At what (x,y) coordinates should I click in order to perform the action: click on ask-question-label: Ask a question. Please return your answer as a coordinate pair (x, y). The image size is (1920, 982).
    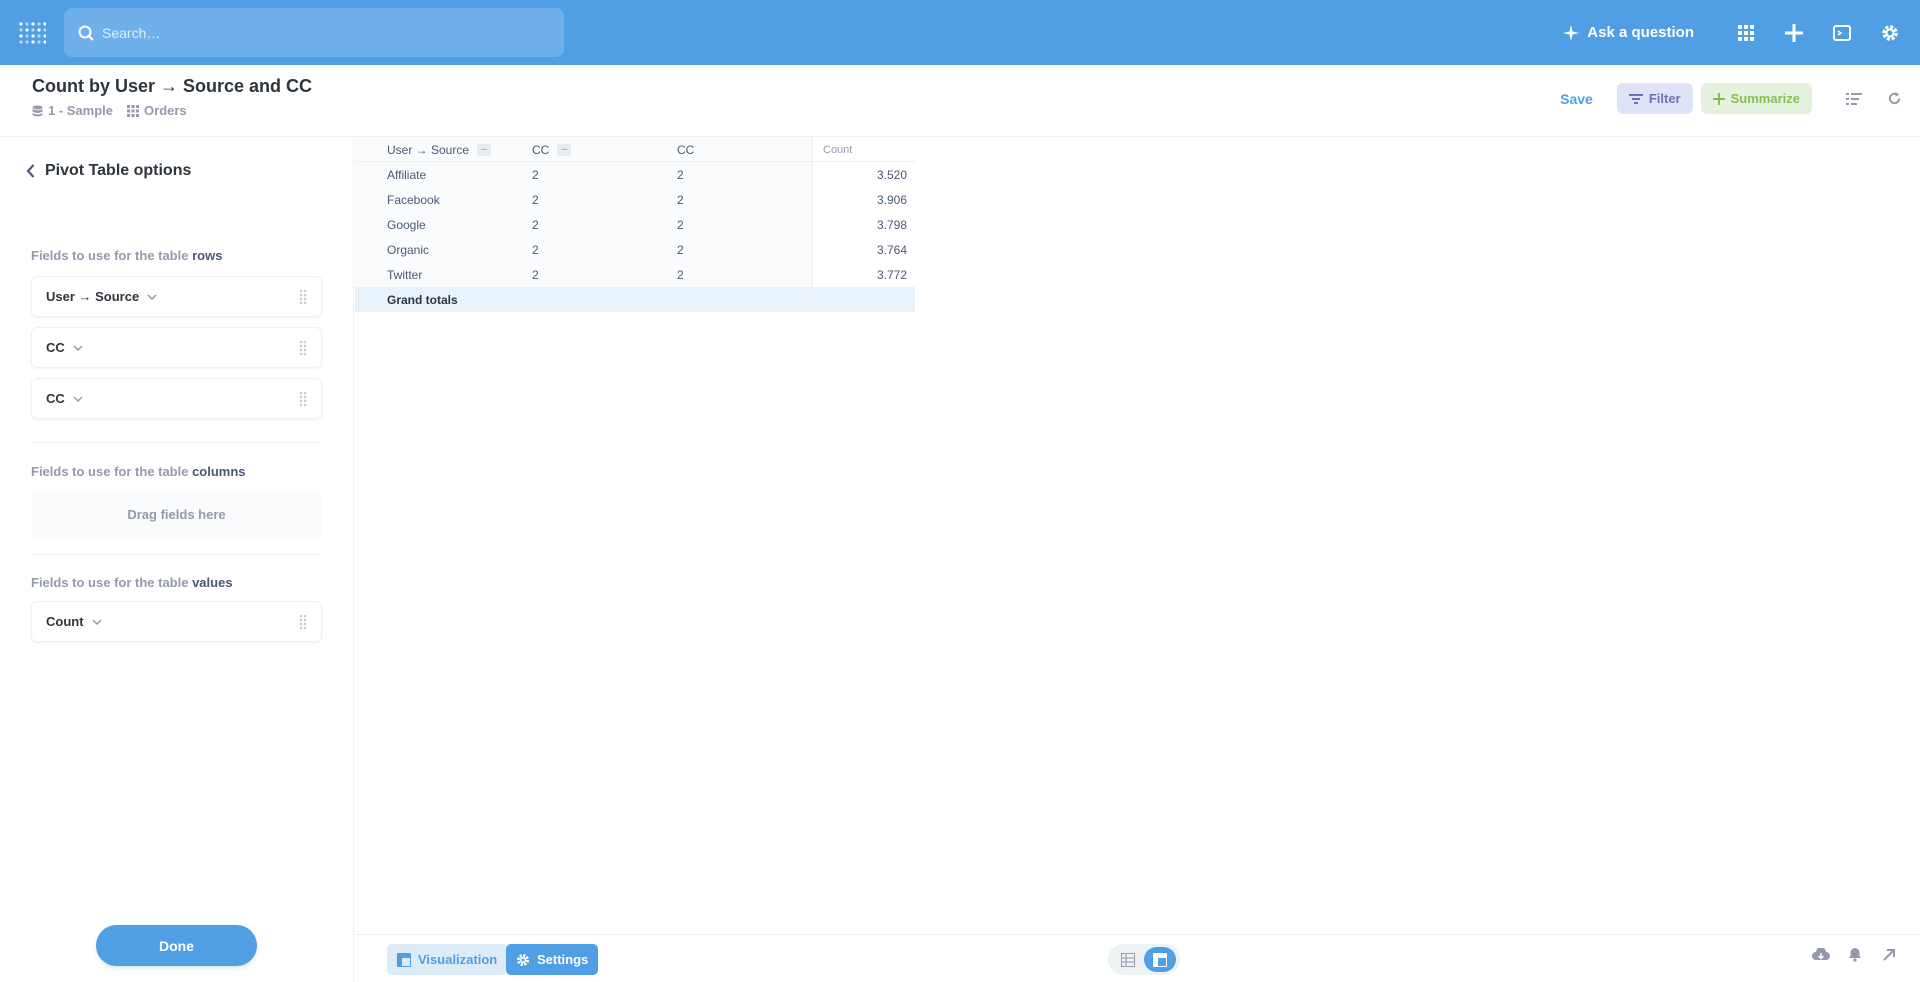
    Looking at the image, I should click on (1640, 32).